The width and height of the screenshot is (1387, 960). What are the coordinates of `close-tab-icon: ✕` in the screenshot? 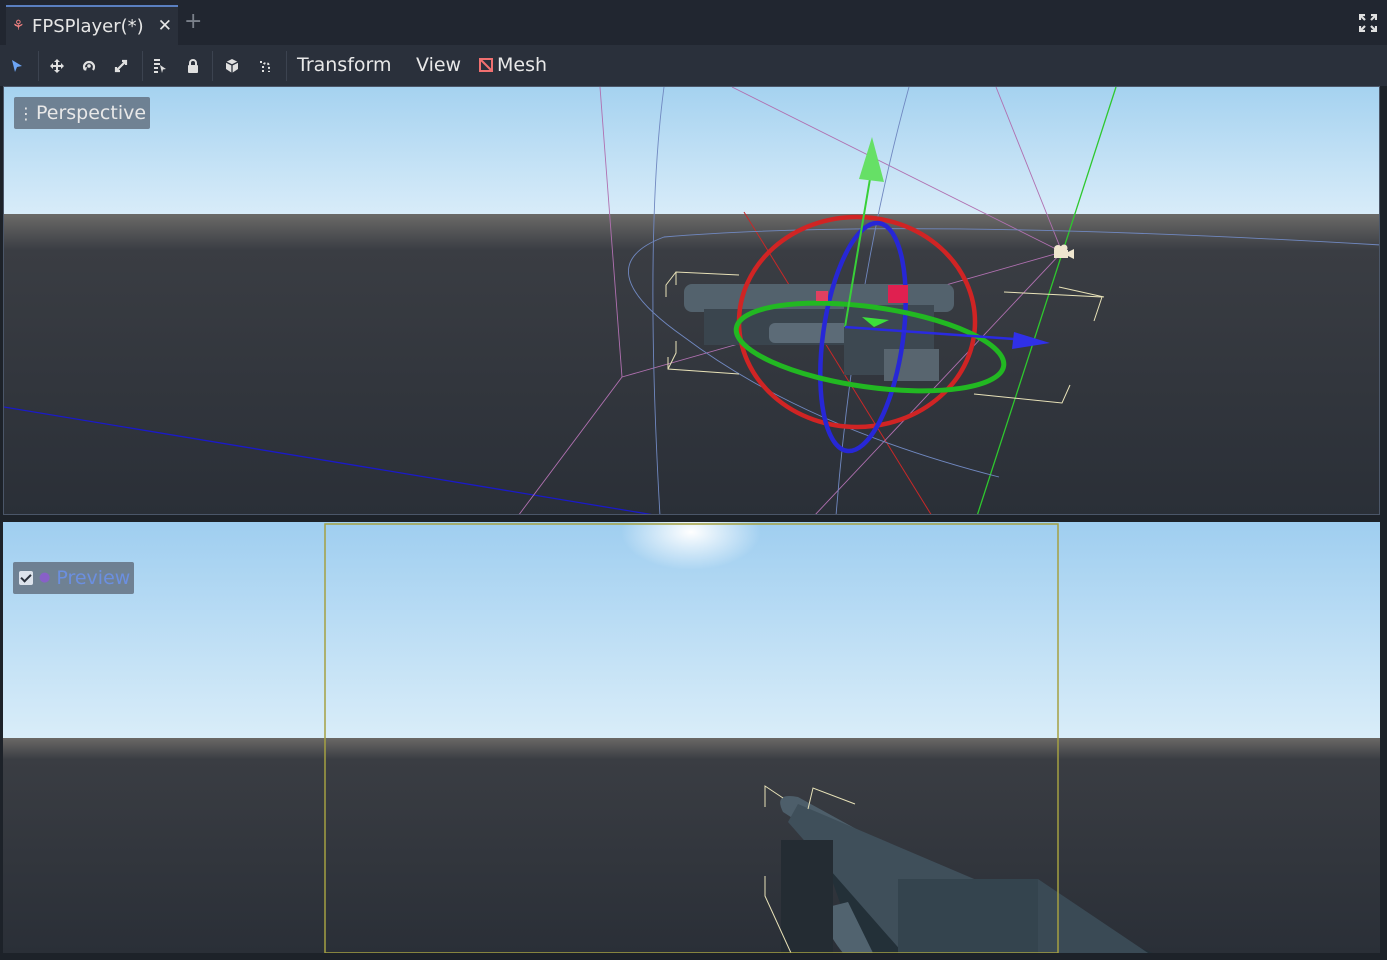 It's located at (165, 26).